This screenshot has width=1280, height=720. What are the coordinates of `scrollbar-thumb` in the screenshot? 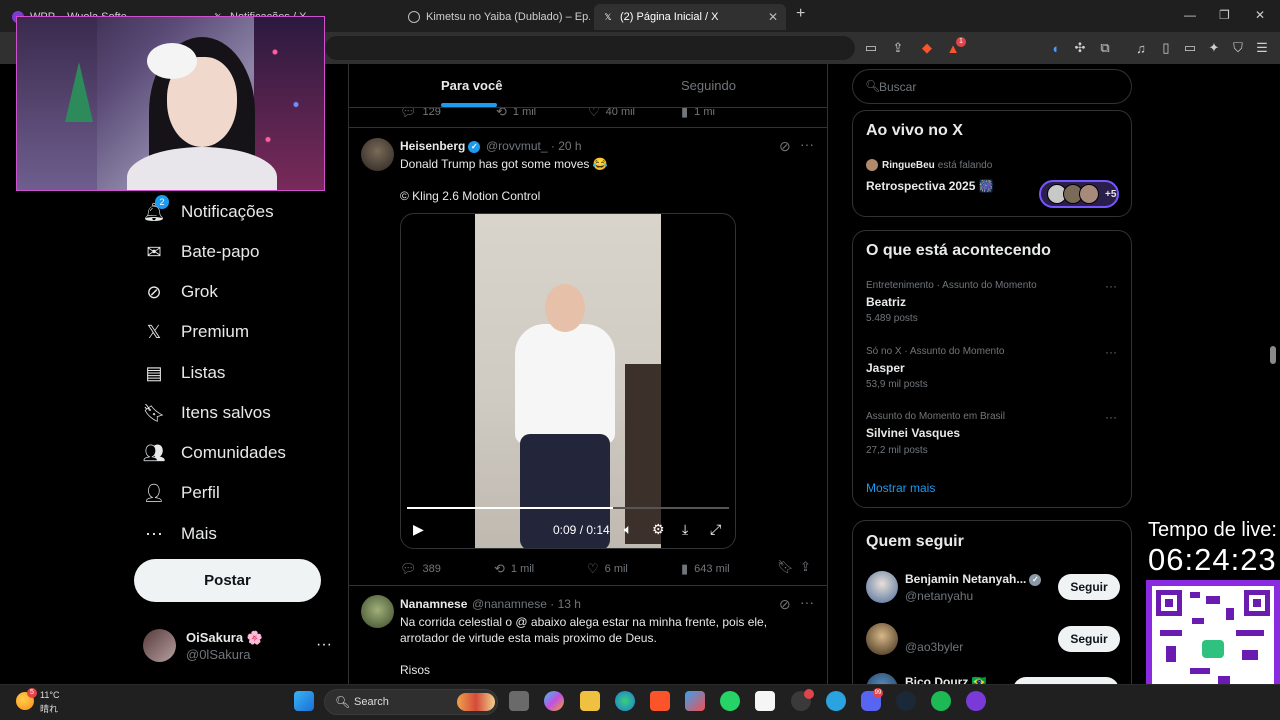 It's located at (1273, 355).